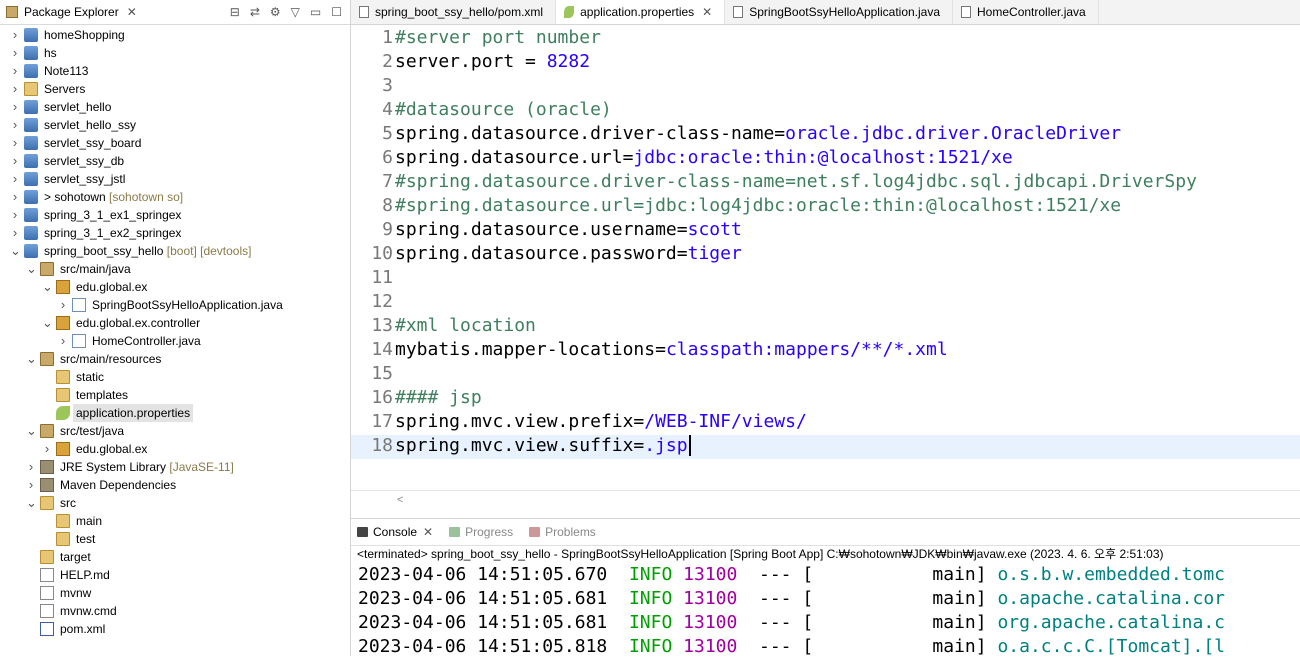  Describe the element at coordinates (175, 449) in the screenshot. I see `tree-item: › edu.global.ex` at that location.